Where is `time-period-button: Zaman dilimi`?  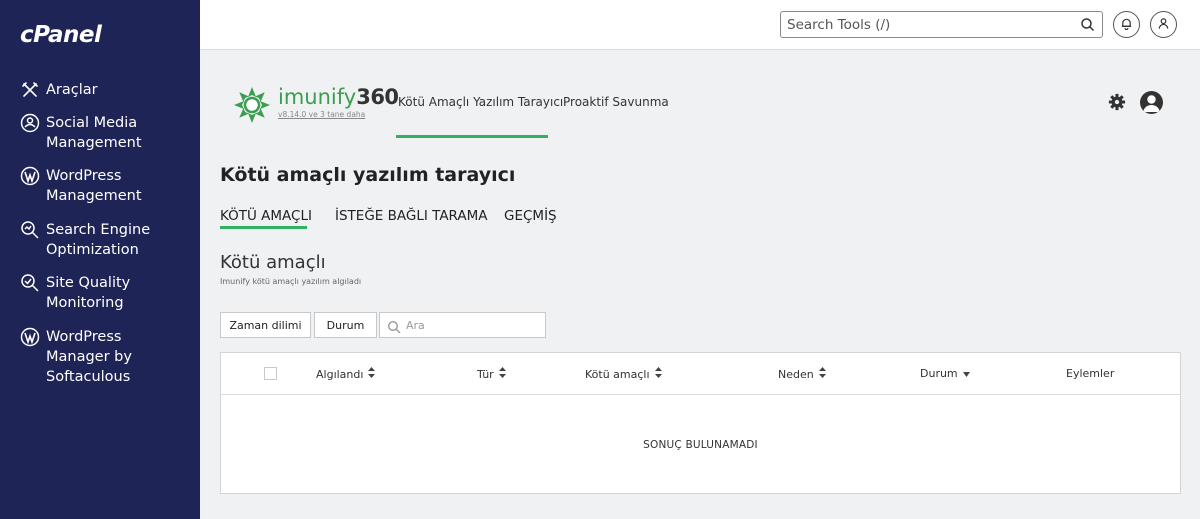 time-period-button: Zaman dilimi is located at coordinates (265, 325).